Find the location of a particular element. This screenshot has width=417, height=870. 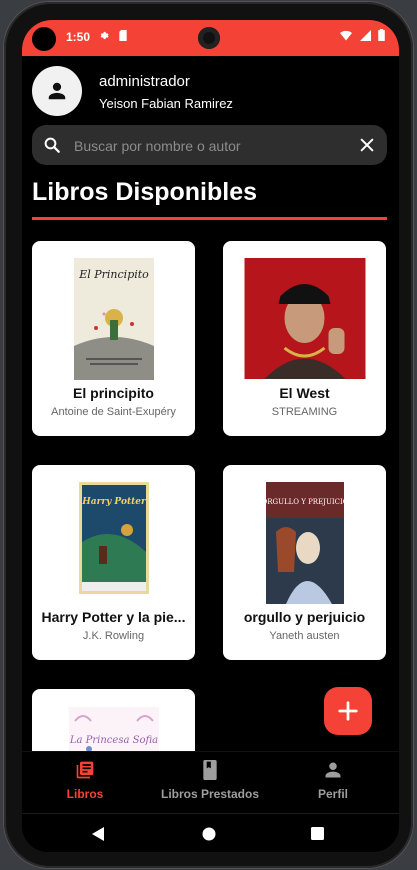

book-cover-image: El Principito is located at coordinates (113, 319).